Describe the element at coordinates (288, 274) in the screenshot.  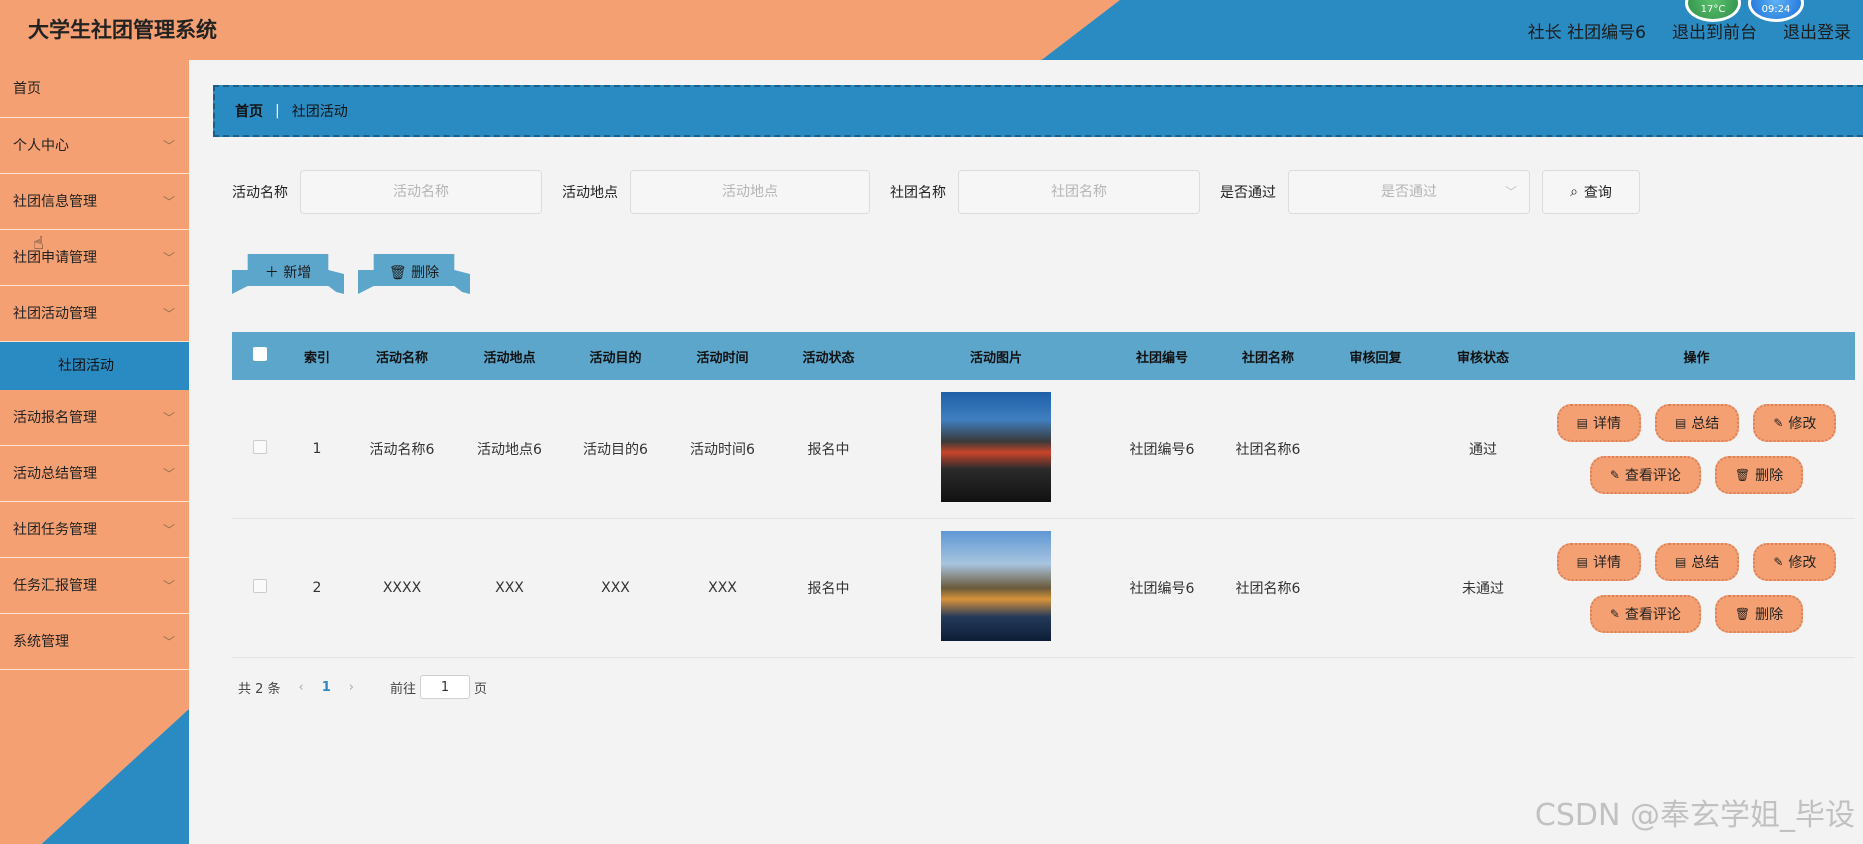
I see `add-button: ＋ 新增` at that location.